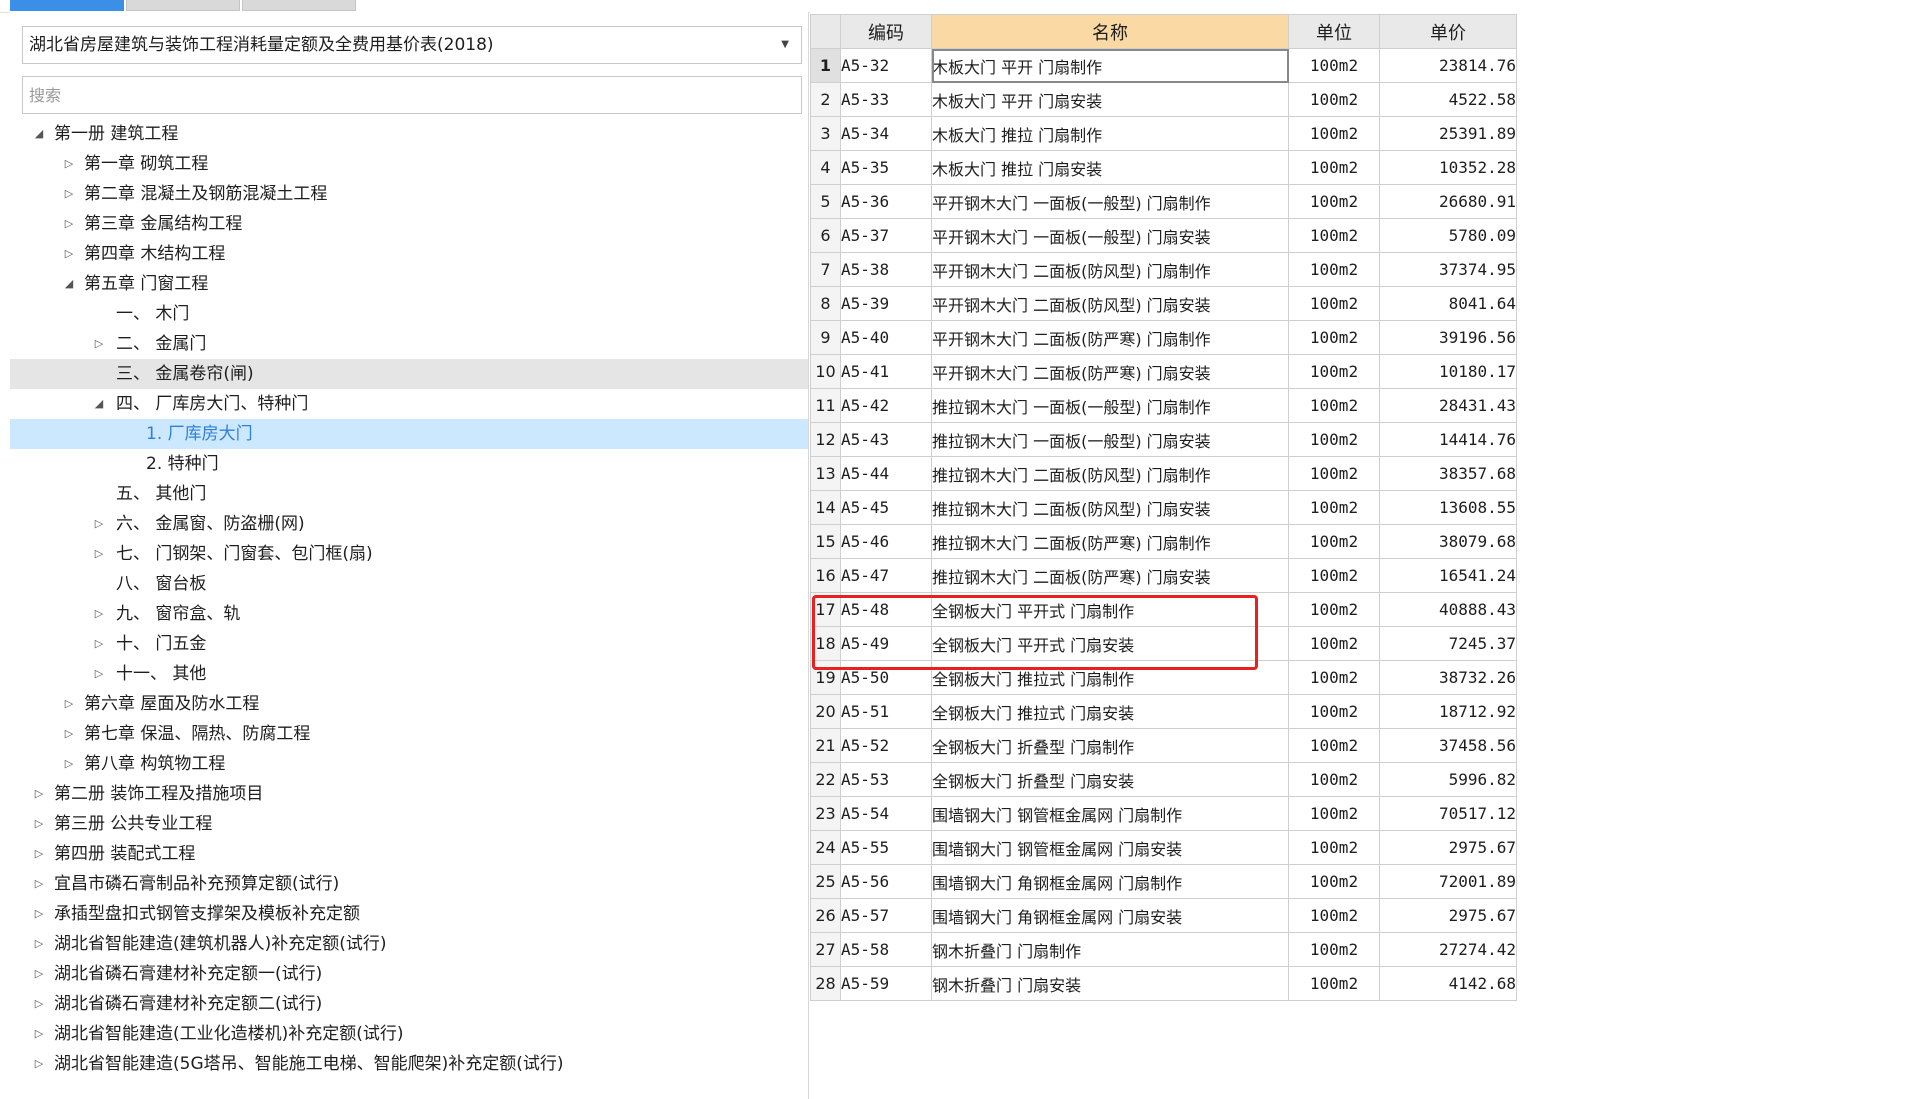 This screenshot has height=1099, width=1908. What do you see at coordinates (409, 554) in the screenshot?
I see `tree-node: ▷ 七、 门钢架、门窗套、包门框(扇)` at bounding box center [409, 554].